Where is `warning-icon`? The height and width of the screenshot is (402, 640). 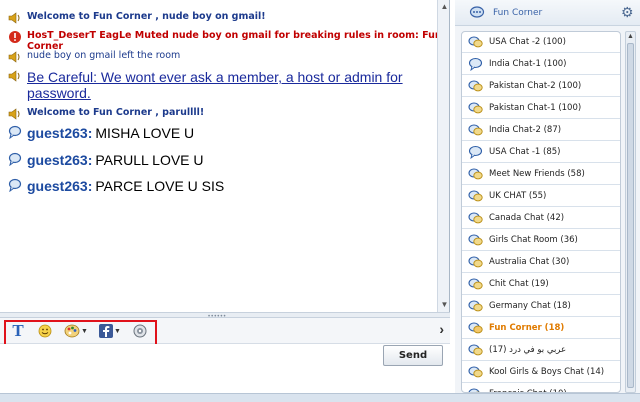 warning-icon is located at coordinates (15, 37).